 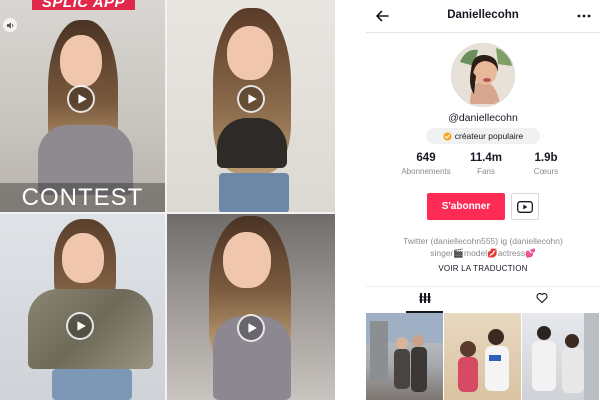 I want to click on bio-line: singer🎬model💋actress💕, so click(x=483, y=253).